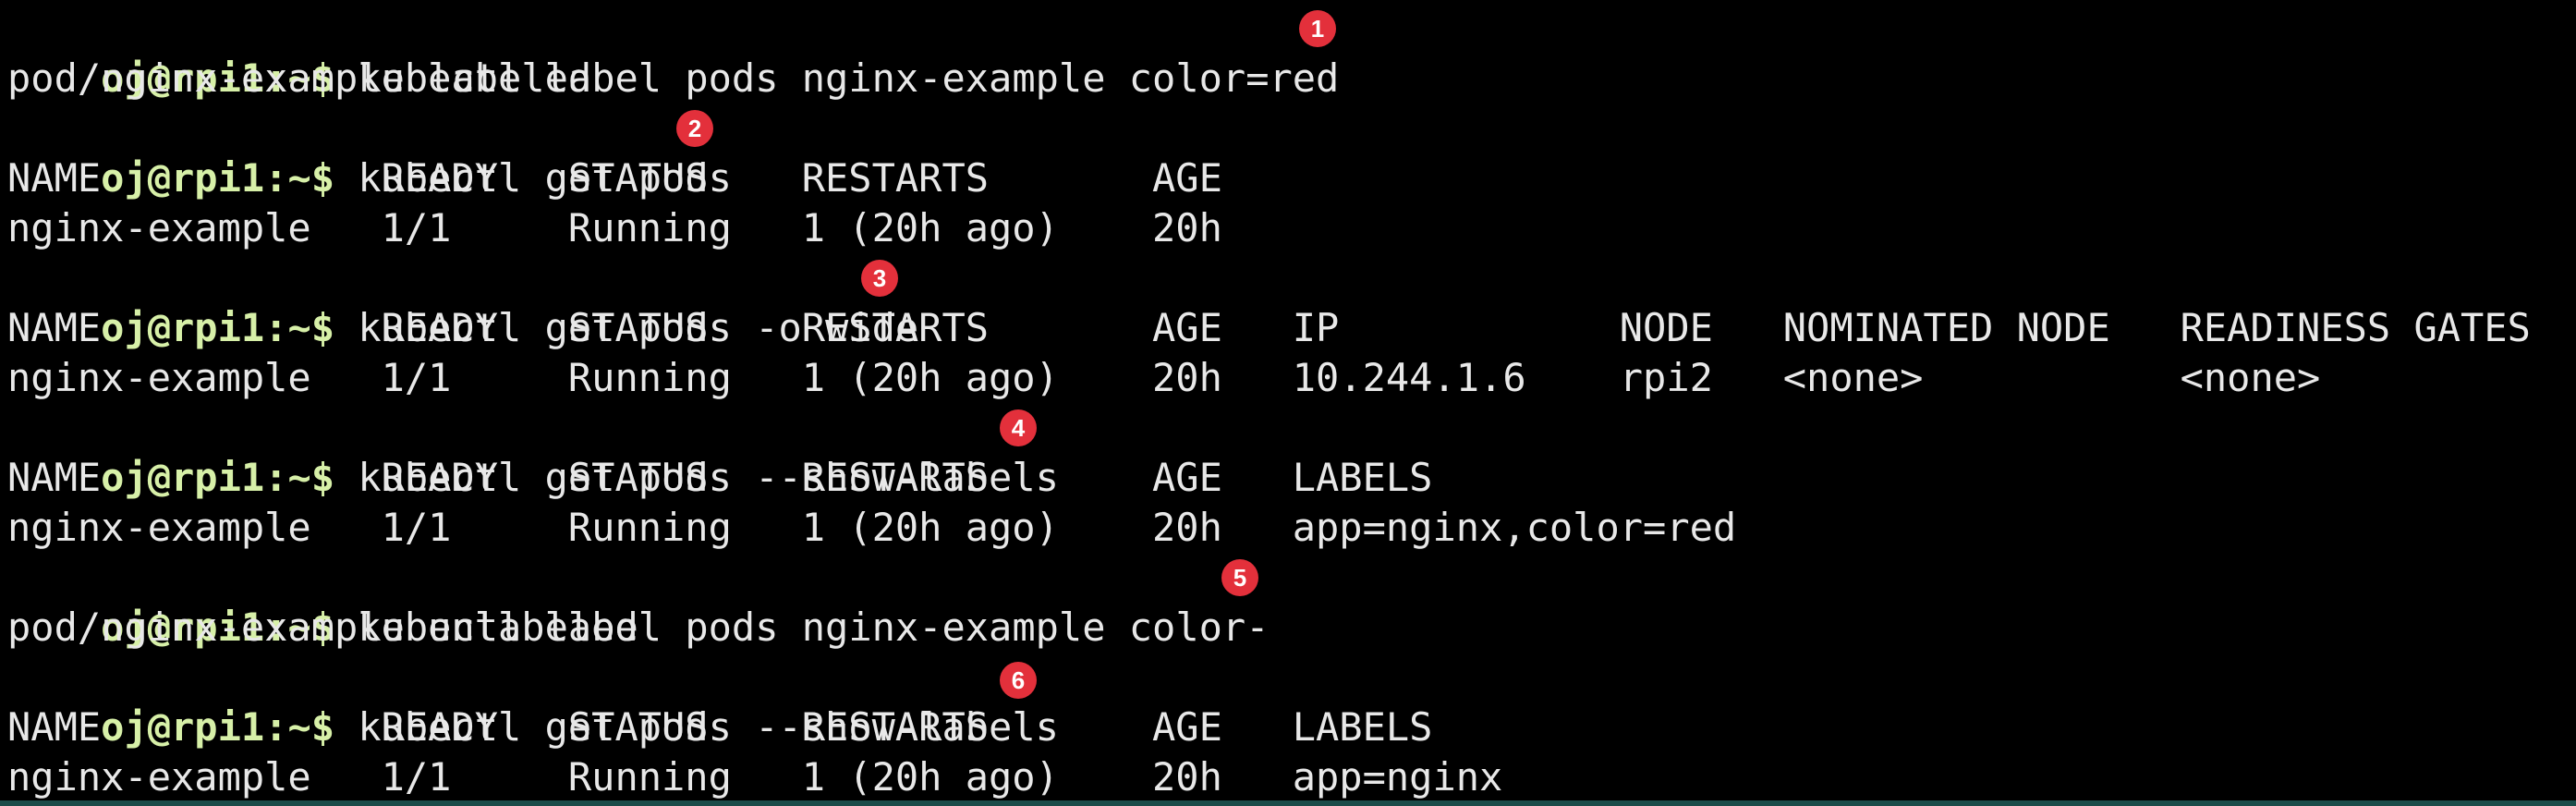 The height and width of the screenshot is (806, 2576). Describe the element at coordinates (369, 152) in the screenshot. I see `command-line-2: oj@rpi1:~$ kubectl get pods` at that location.